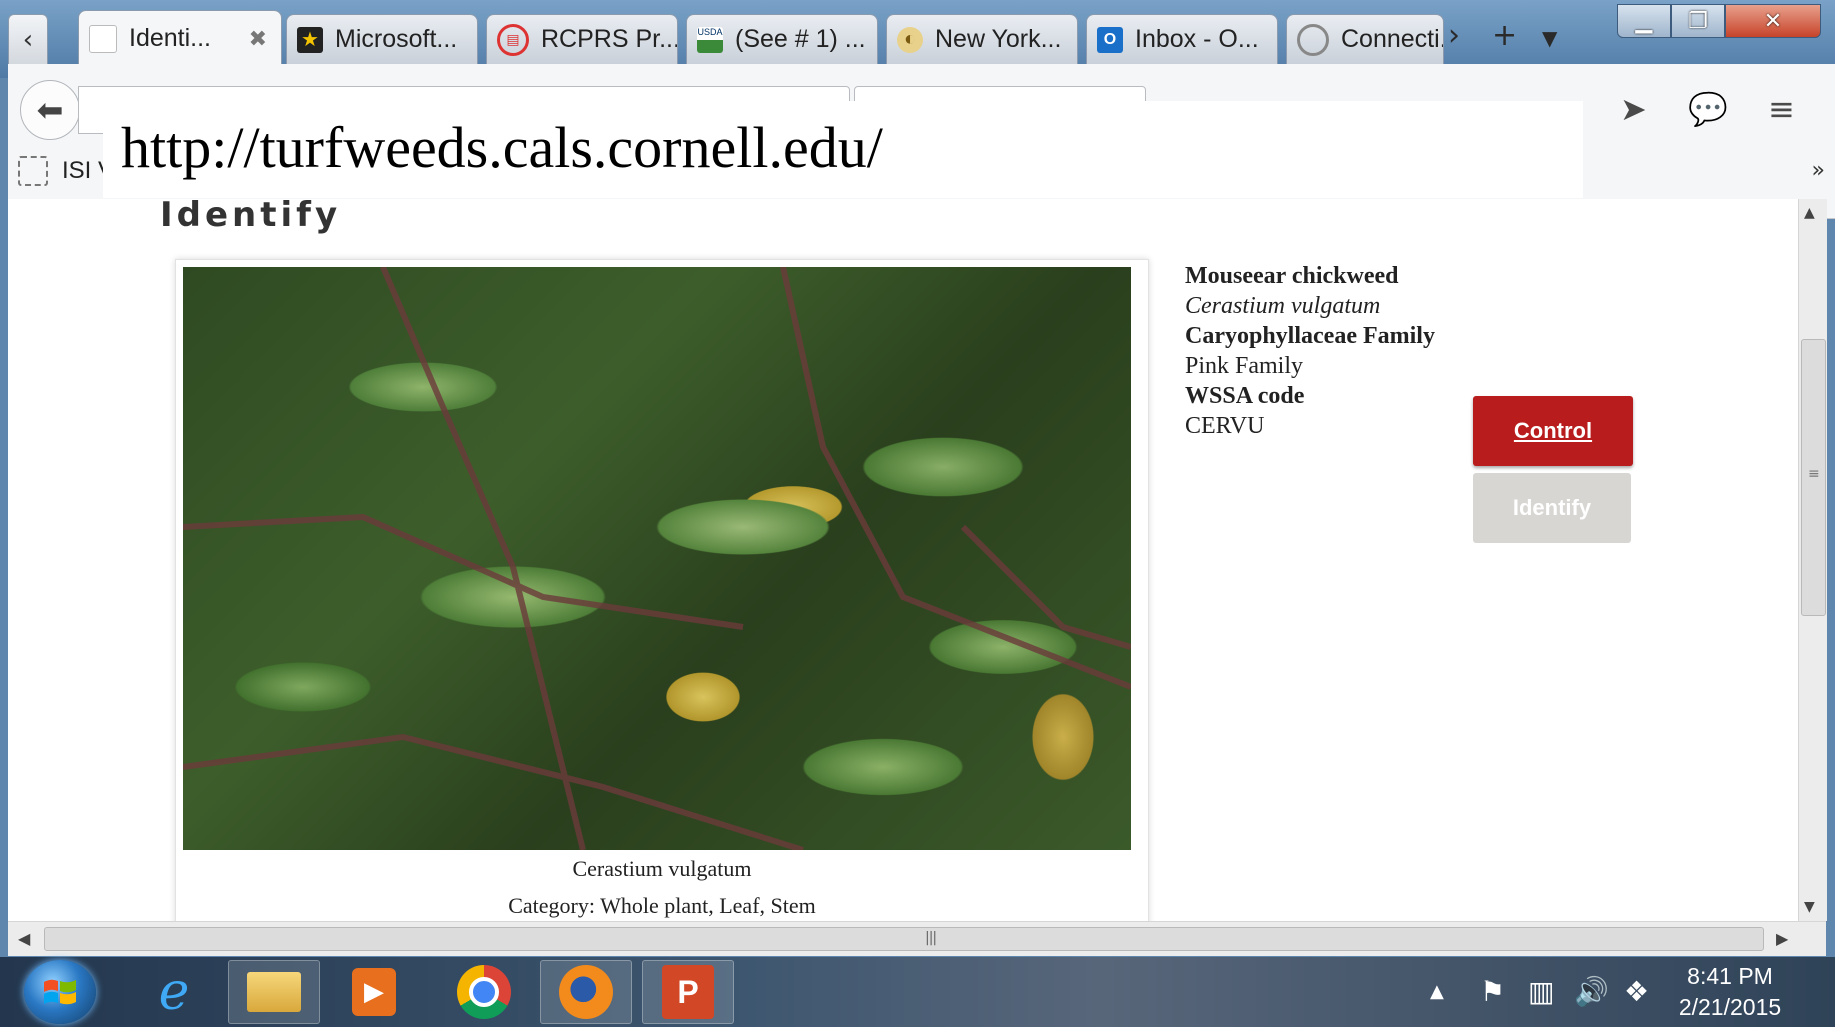 Image resolution: width=1835 pixels, height=1027 pixels. Describe the element at coordinates (103, 38) in the screenshot. I see `page-icon` at that location.